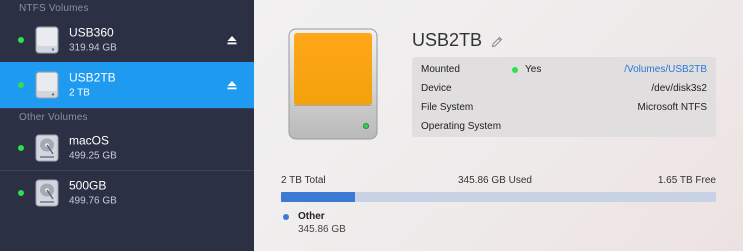  Describe the element at coordinates (92, 77) in the screenshot. I see `volume-name: USB2TB` at that location.